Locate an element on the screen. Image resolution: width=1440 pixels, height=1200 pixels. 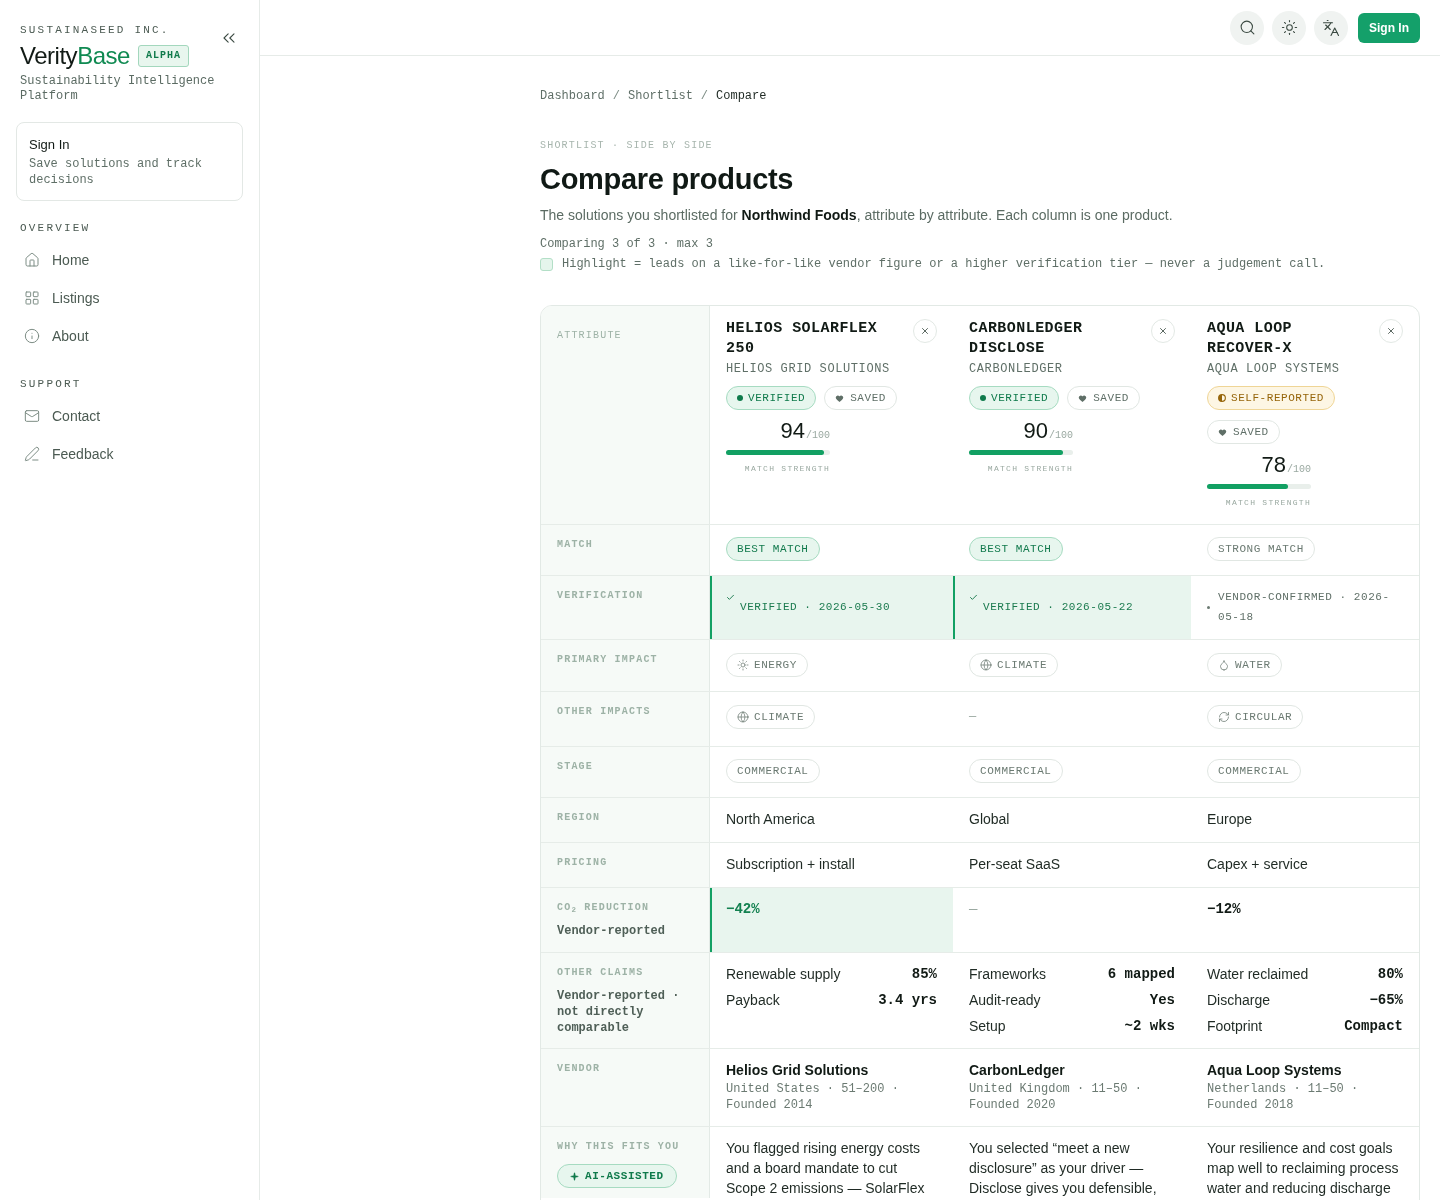
attribute-label: VERIFICATION is located at coordinates (600, 596).